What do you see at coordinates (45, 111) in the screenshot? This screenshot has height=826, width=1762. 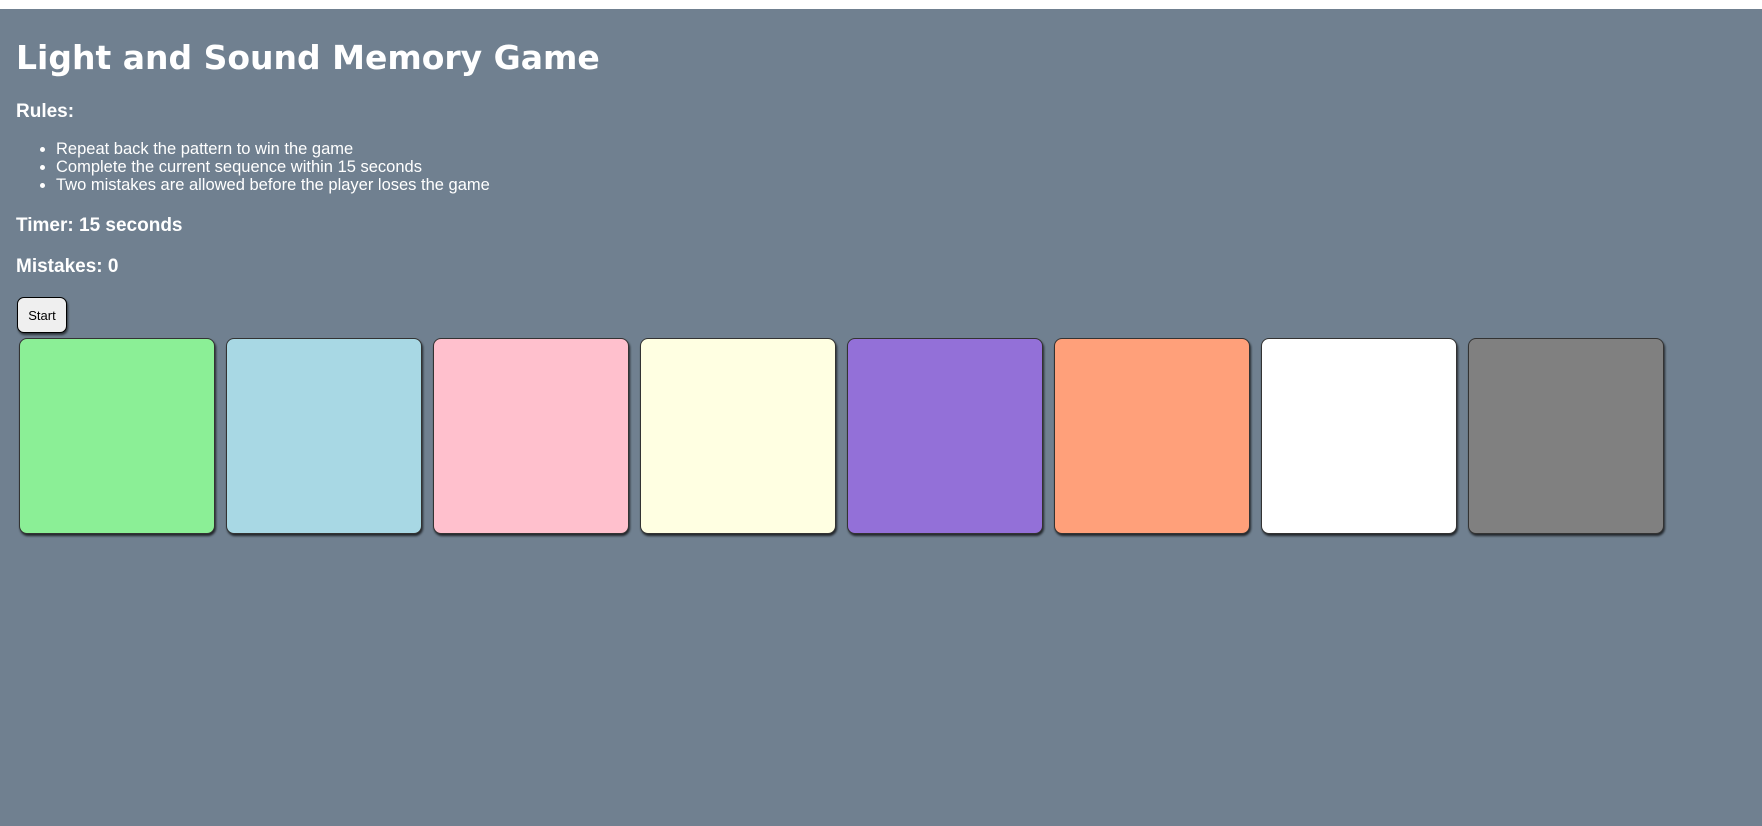 I see `rules-heading: Rules:` at bounding box center [45, 111].